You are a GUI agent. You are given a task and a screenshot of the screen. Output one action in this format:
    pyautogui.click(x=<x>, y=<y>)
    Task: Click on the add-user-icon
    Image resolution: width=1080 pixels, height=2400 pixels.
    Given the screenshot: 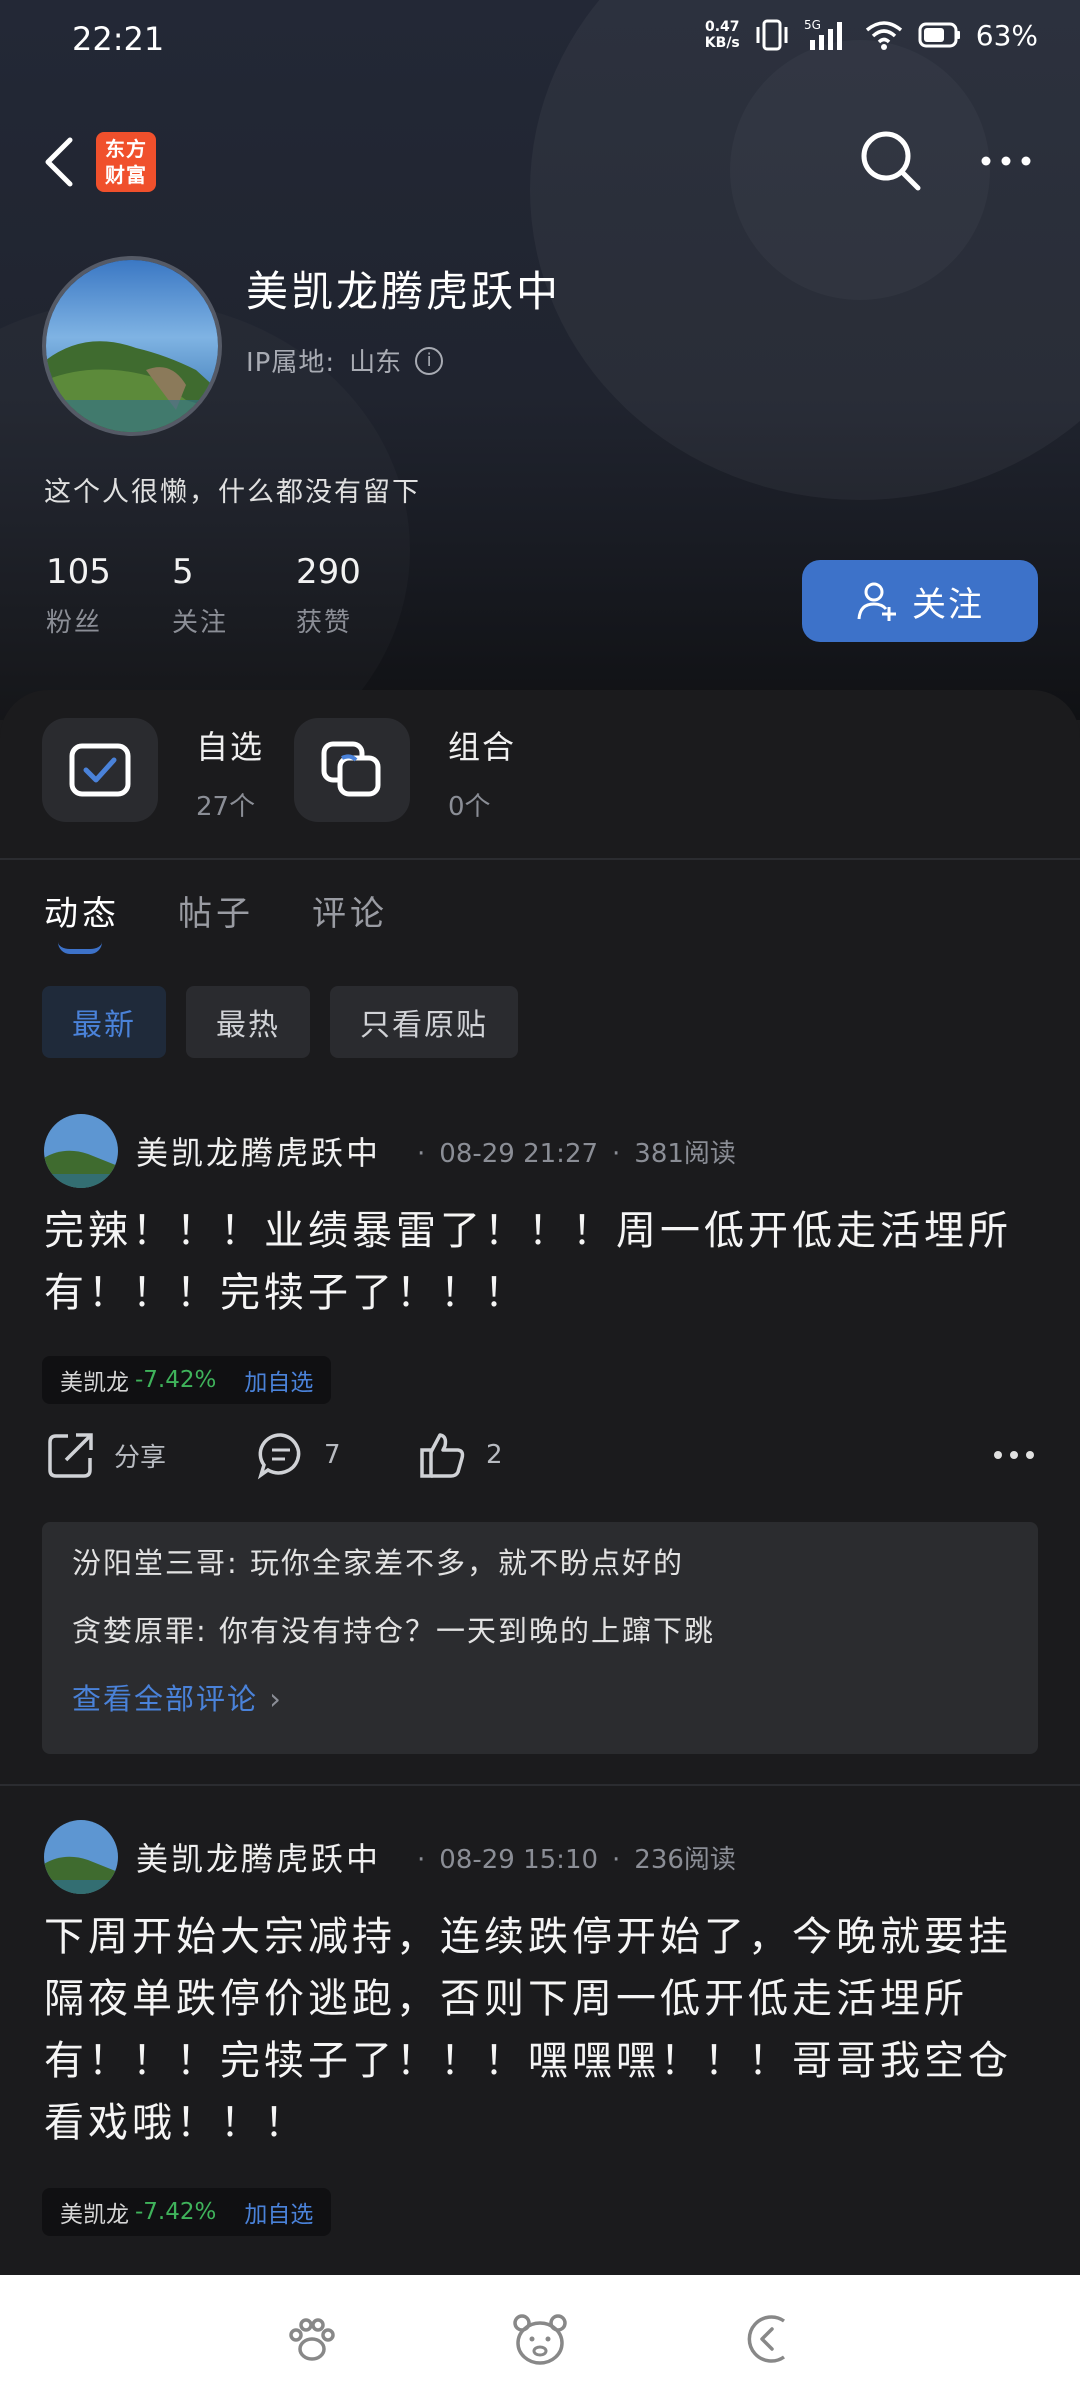 What is the action you would take?
    pyautogui.click(x=876, y=601)
    